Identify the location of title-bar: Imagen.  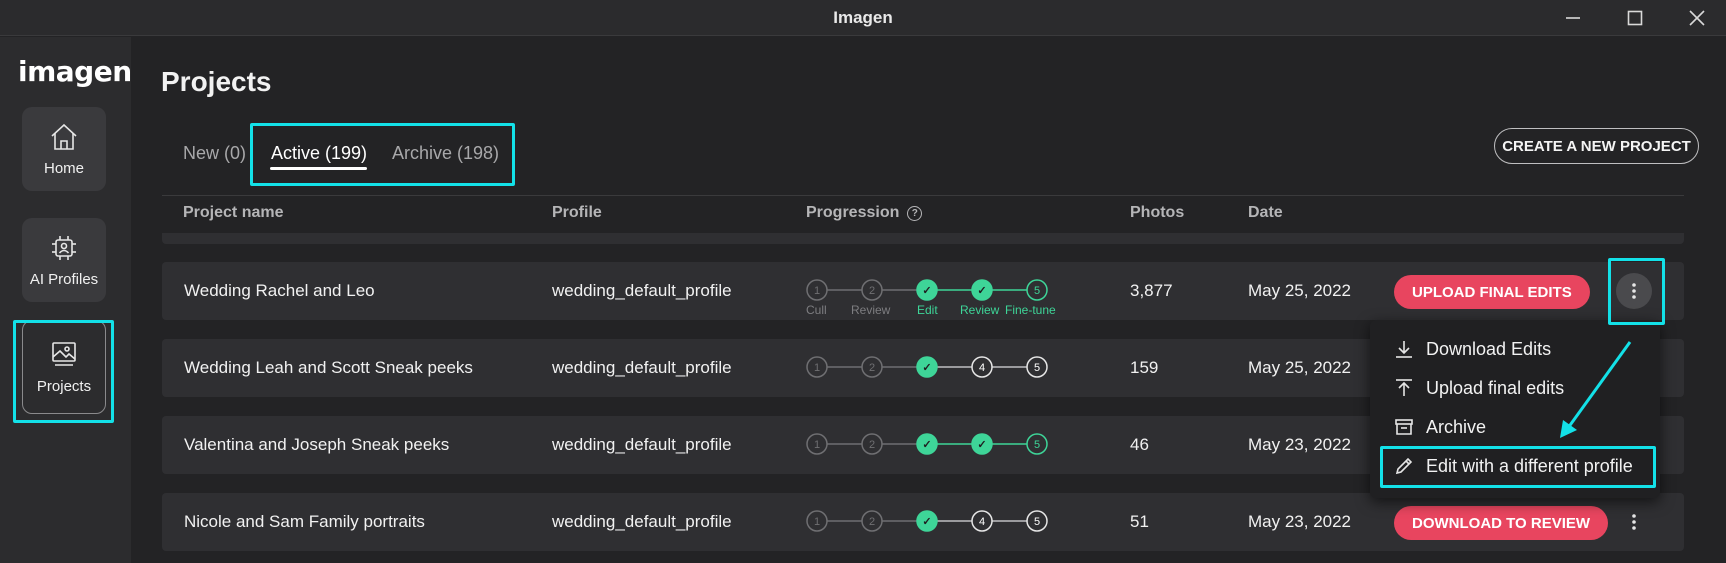
(863, 18).